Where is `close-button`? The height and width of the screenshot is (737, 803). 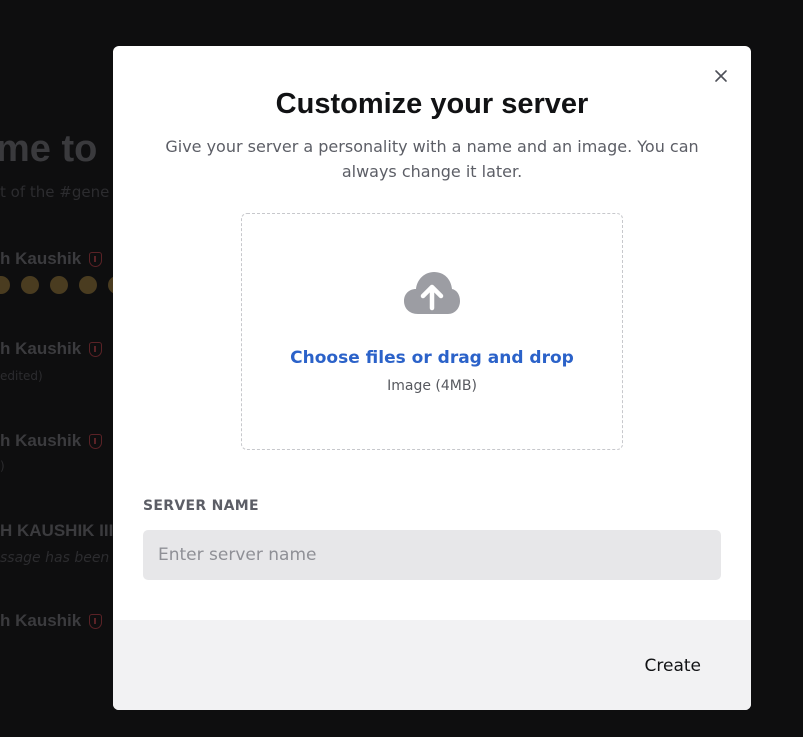 close-button is located at coordinates (721, 76).